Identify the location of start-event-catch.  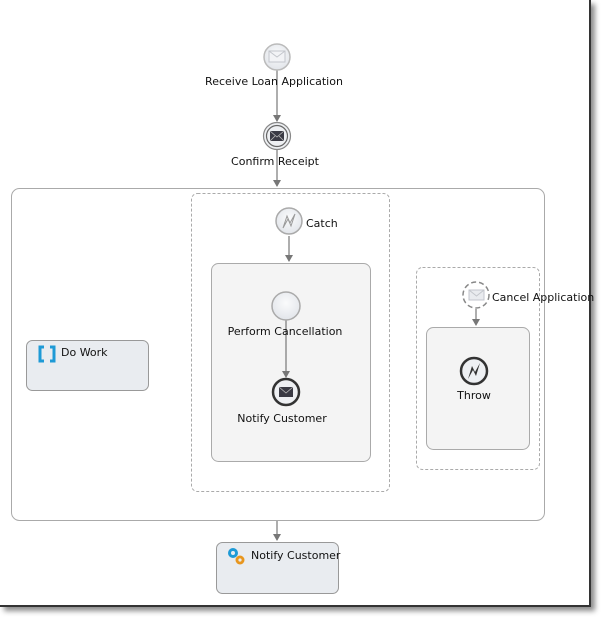
(289, 221).